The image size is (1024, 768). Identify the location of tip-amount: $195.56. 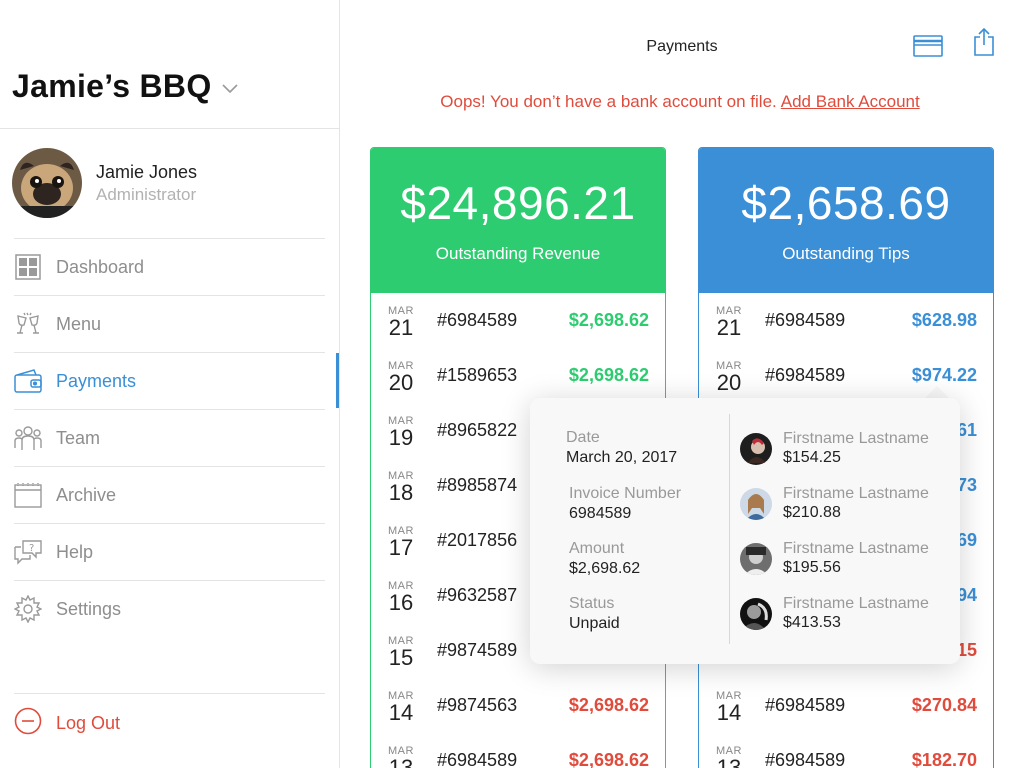
(812, 567).